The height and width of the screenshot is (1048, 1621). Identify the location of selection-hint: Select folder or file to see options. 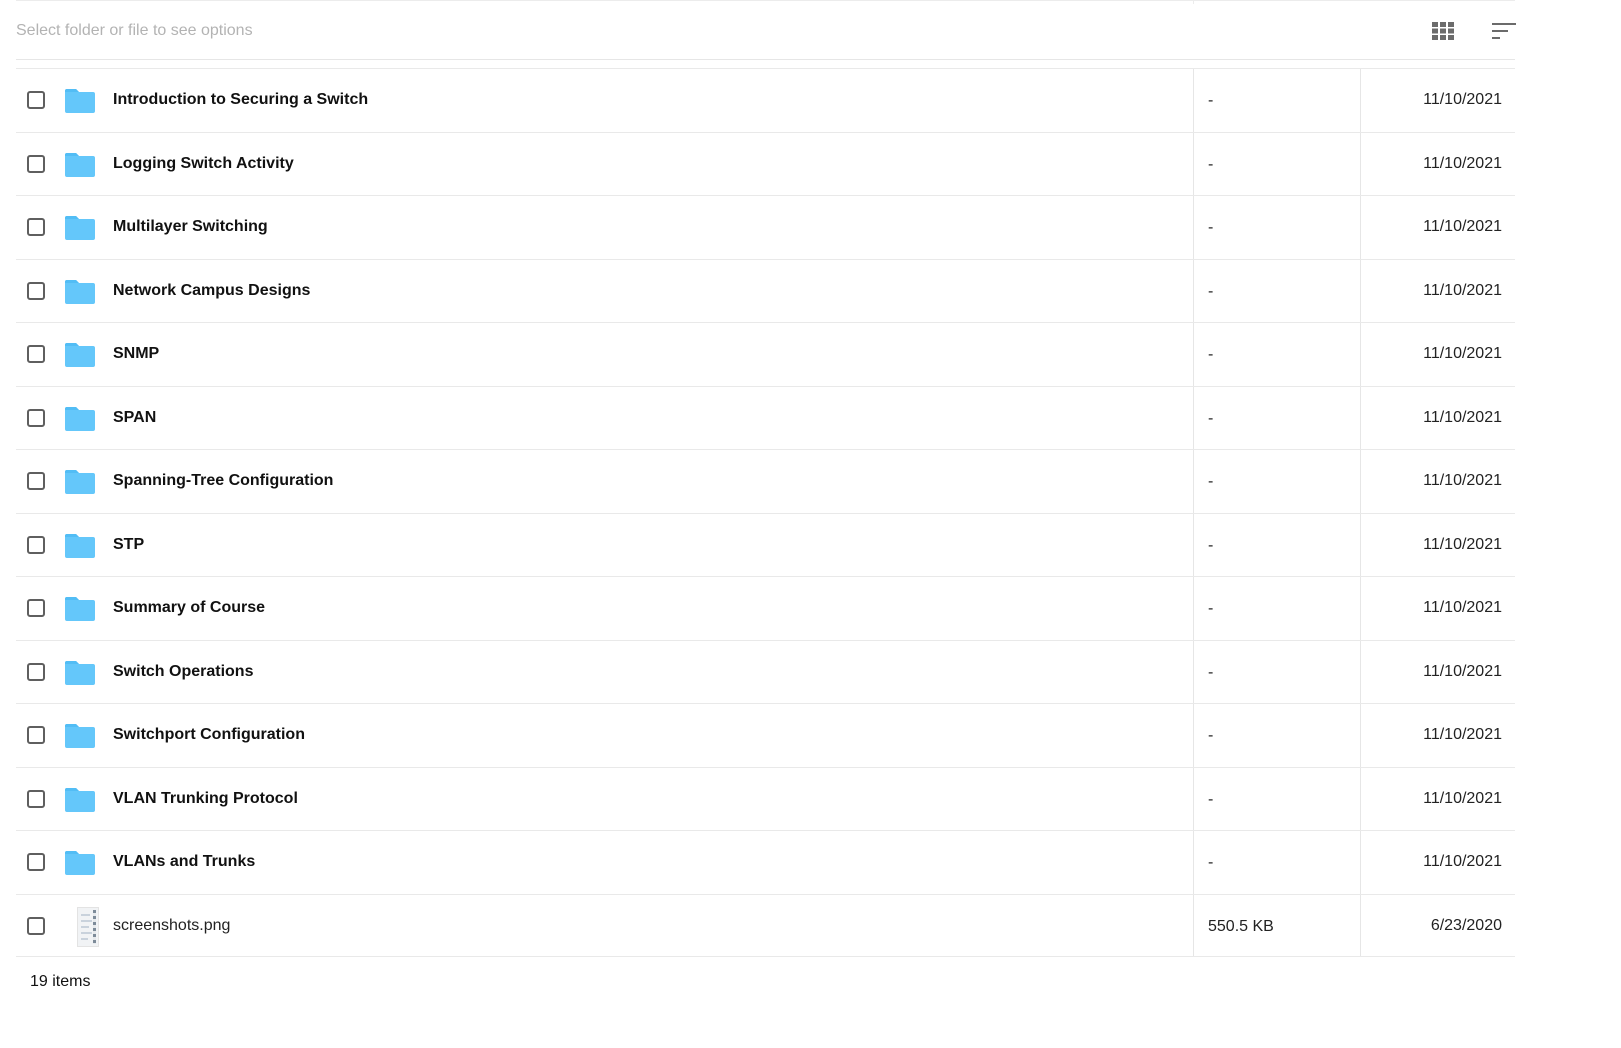
(134, 30).